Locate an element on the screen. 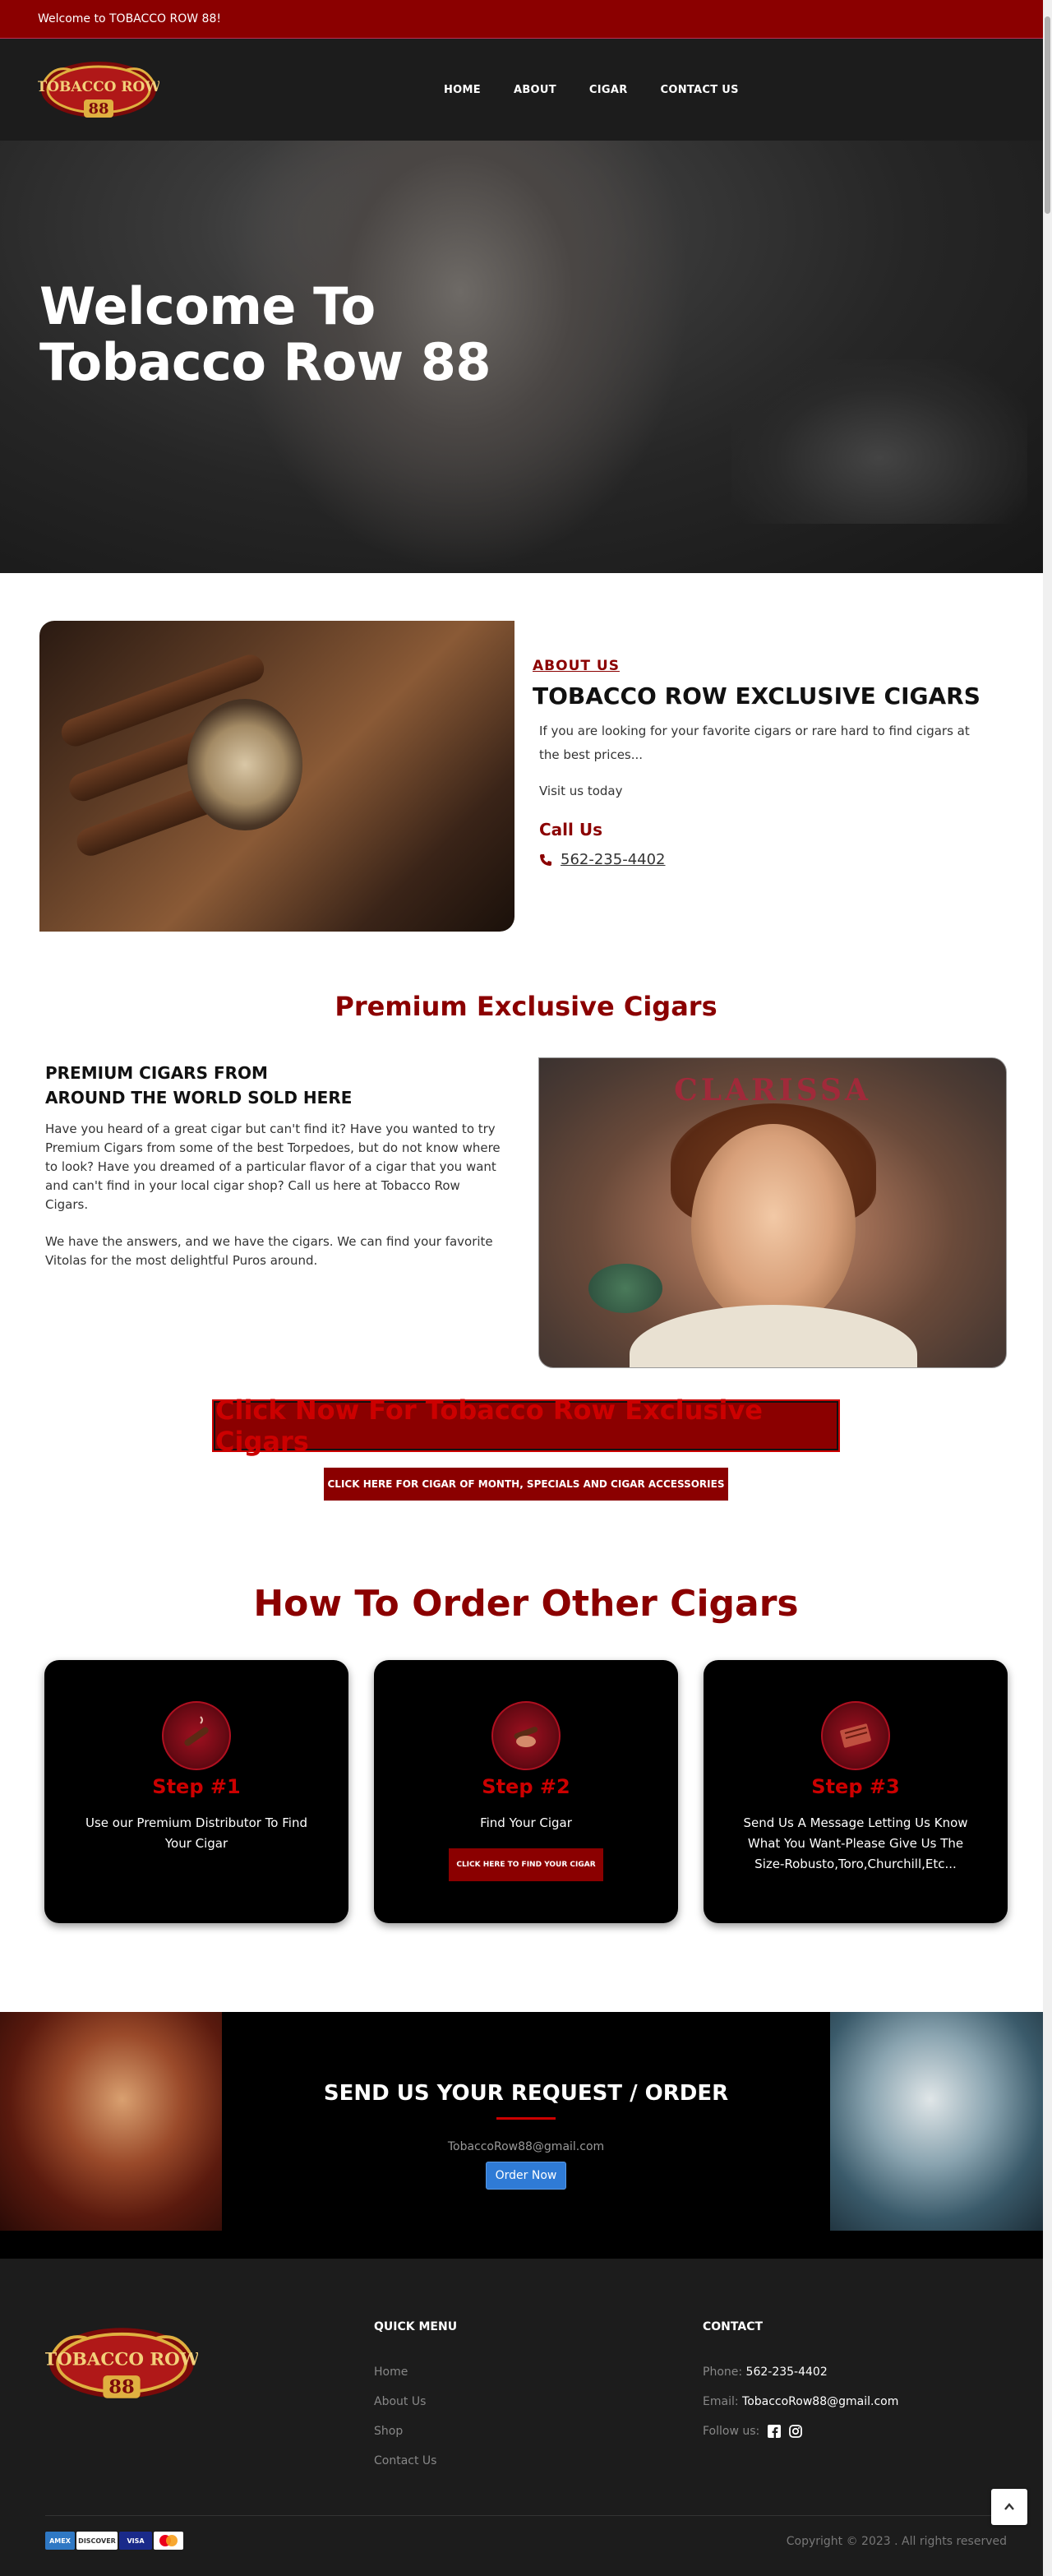  hero-title-line1: Welcome To is located at coordinates (207, 306).